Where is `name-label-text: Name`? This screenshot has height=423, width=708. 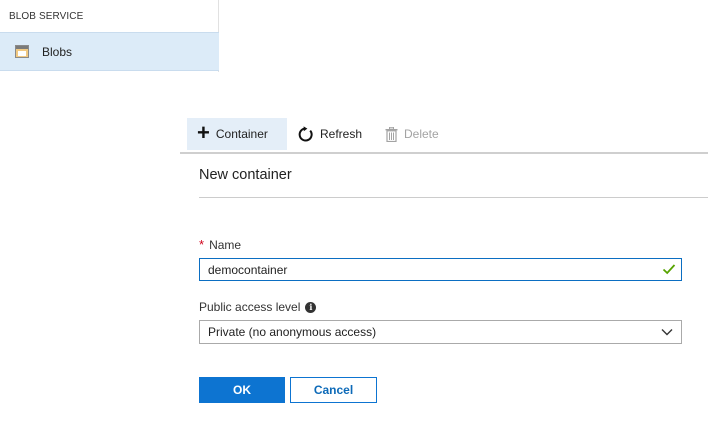 name-label-text: Name is located at coordinates (225, 244).